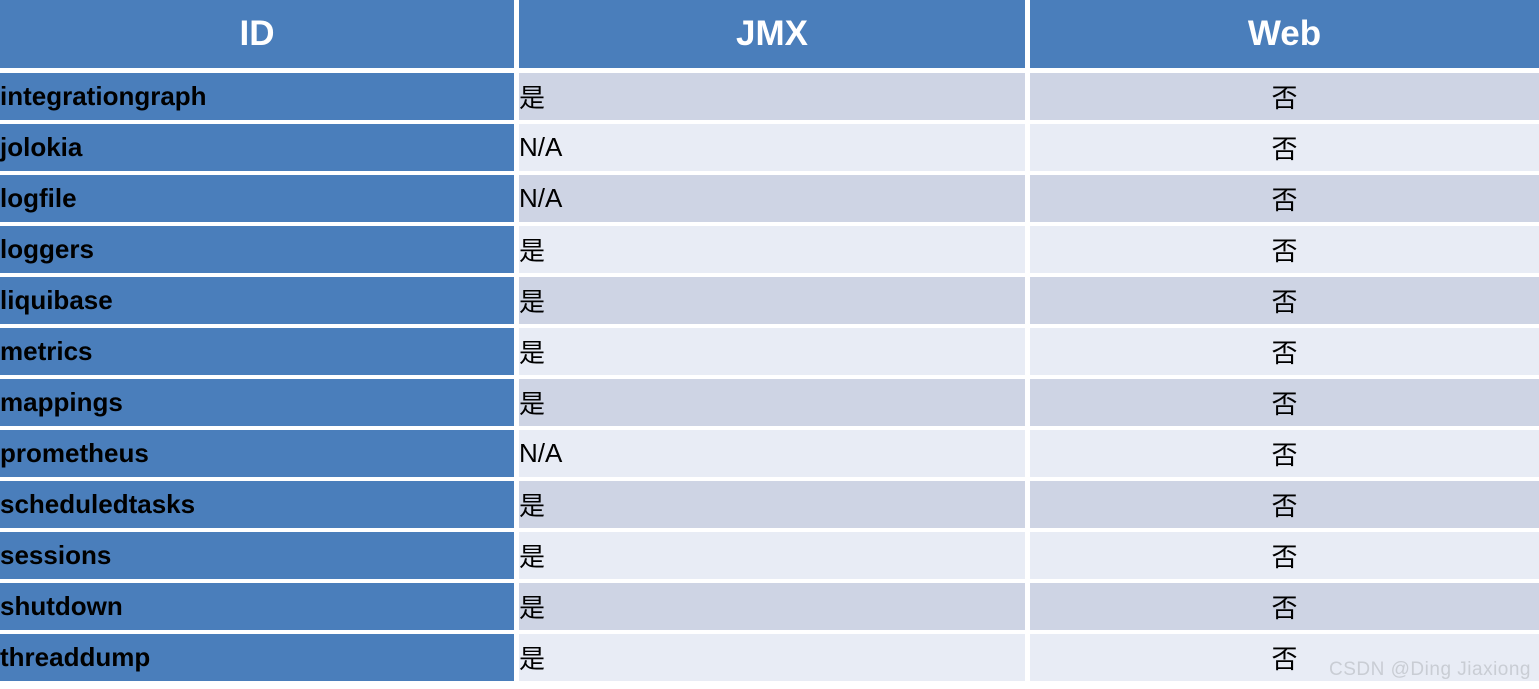 The width and height of the screenshot is (1539, 689). I want to click on column-header-web: Web, so click(1284, 36).